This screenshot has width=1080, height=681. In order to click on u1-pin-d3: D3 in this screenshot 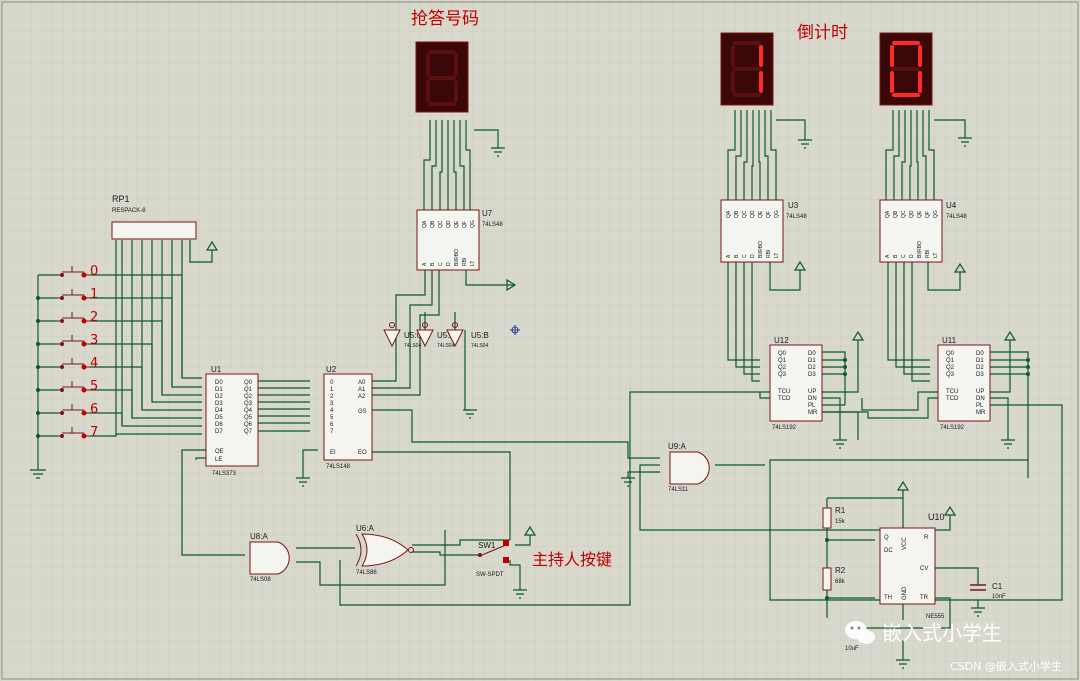, I will do `click(219, 404)`.